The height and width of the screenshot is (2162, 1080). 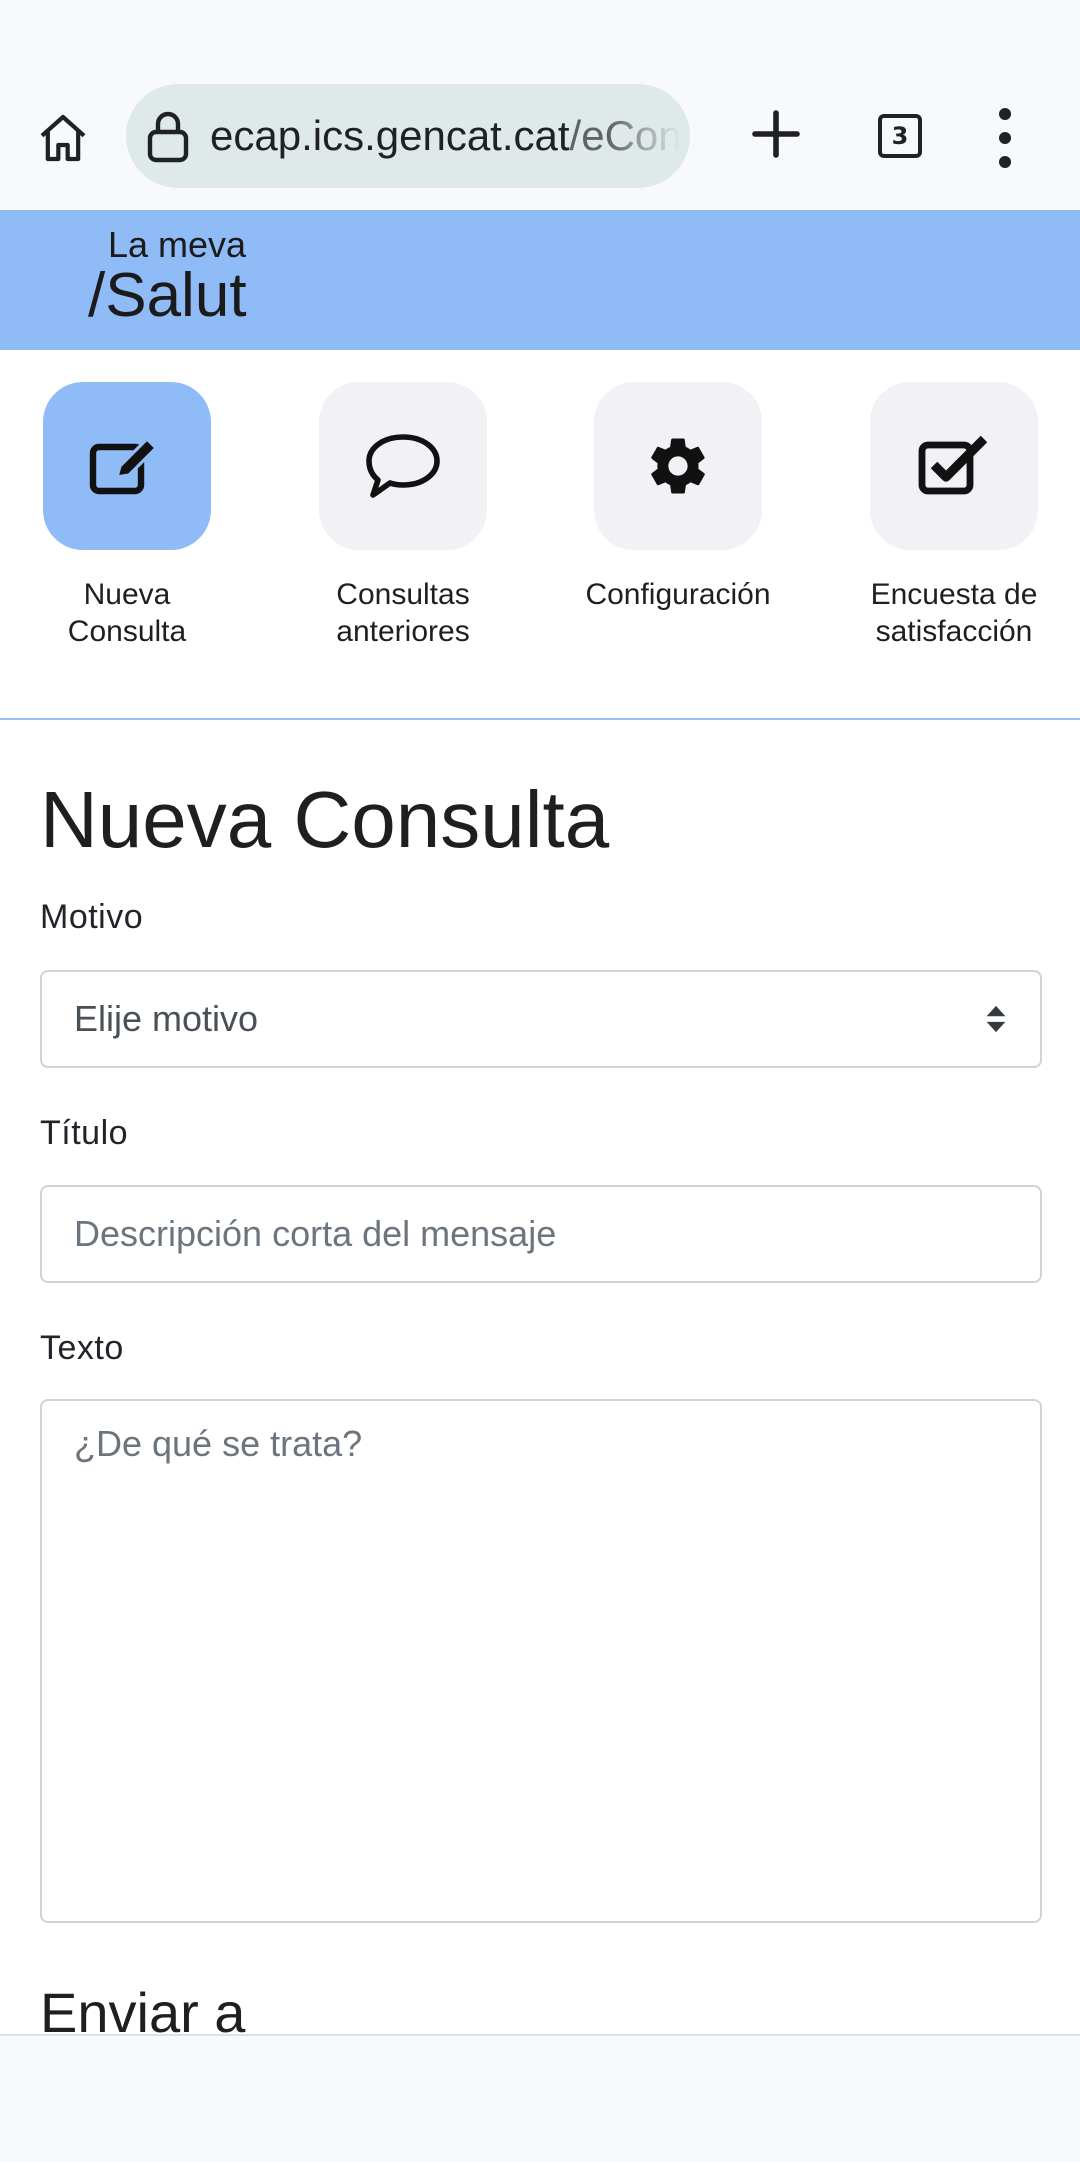 I want to click on nav-encuesta: Encuesta de satisfacción, so click(x=954, y=516).